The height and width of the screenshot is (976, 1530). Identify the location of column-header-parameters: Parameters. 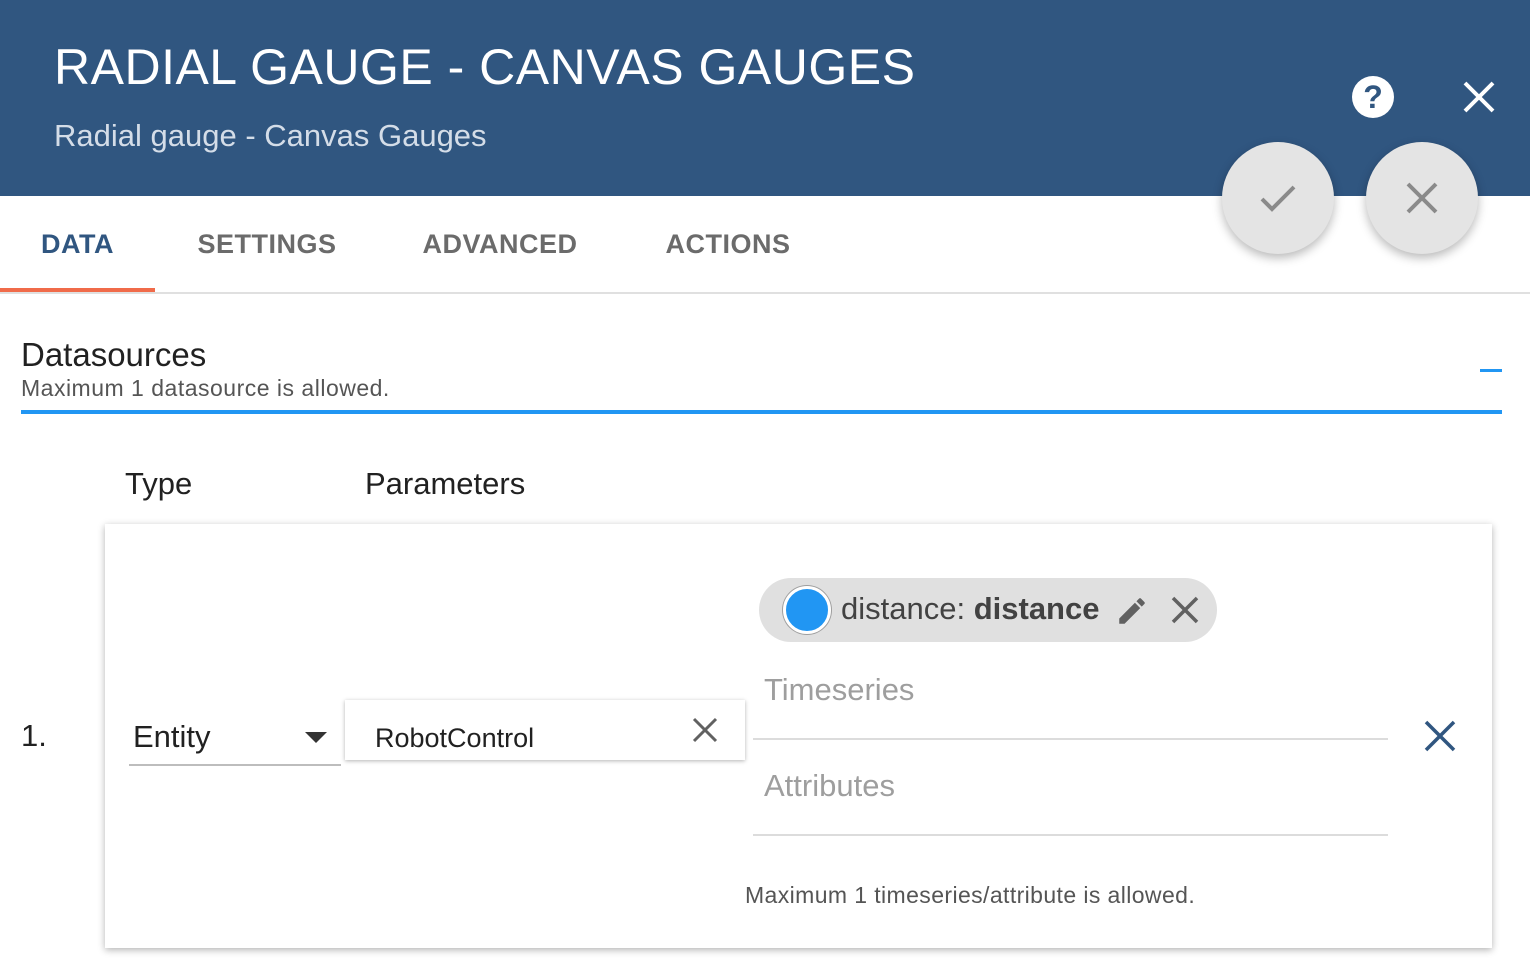
(445, 483).